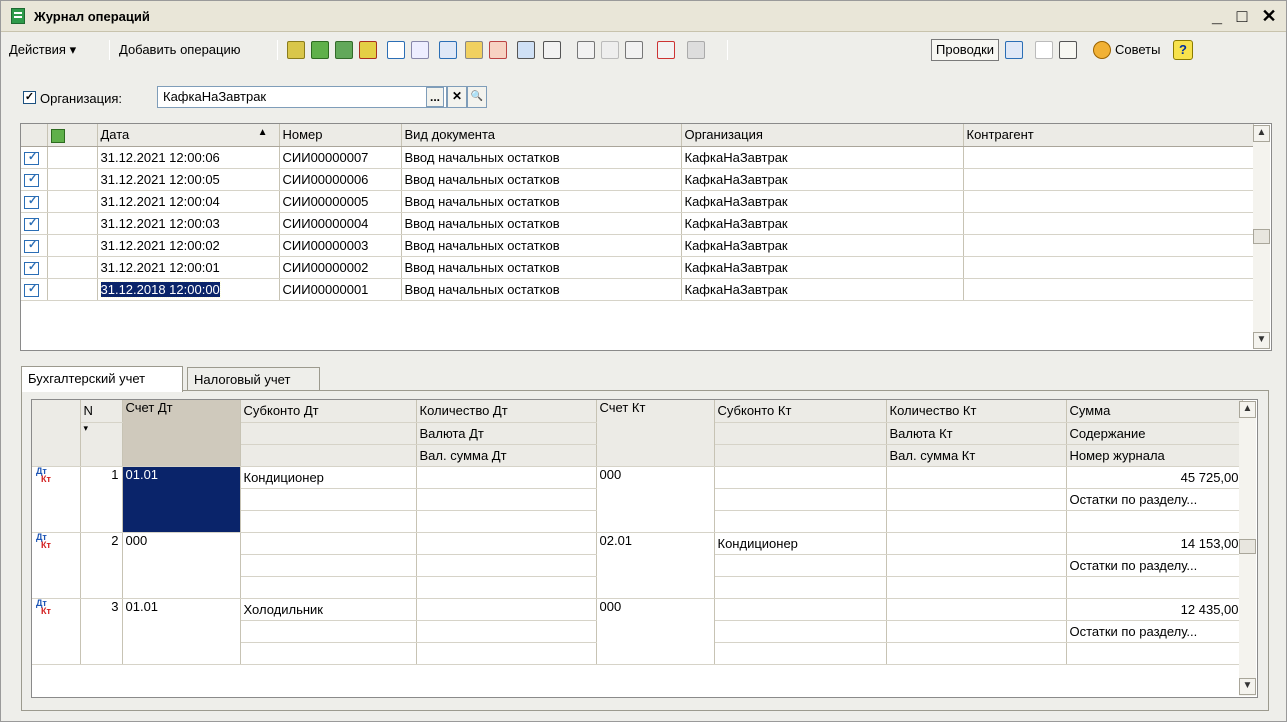 This screenshot has height=722, width=1287. What do you see at coordinates (965, 50) in the screenshot?
I see `postings-button: Проводки` at bounding box center [965, 50].